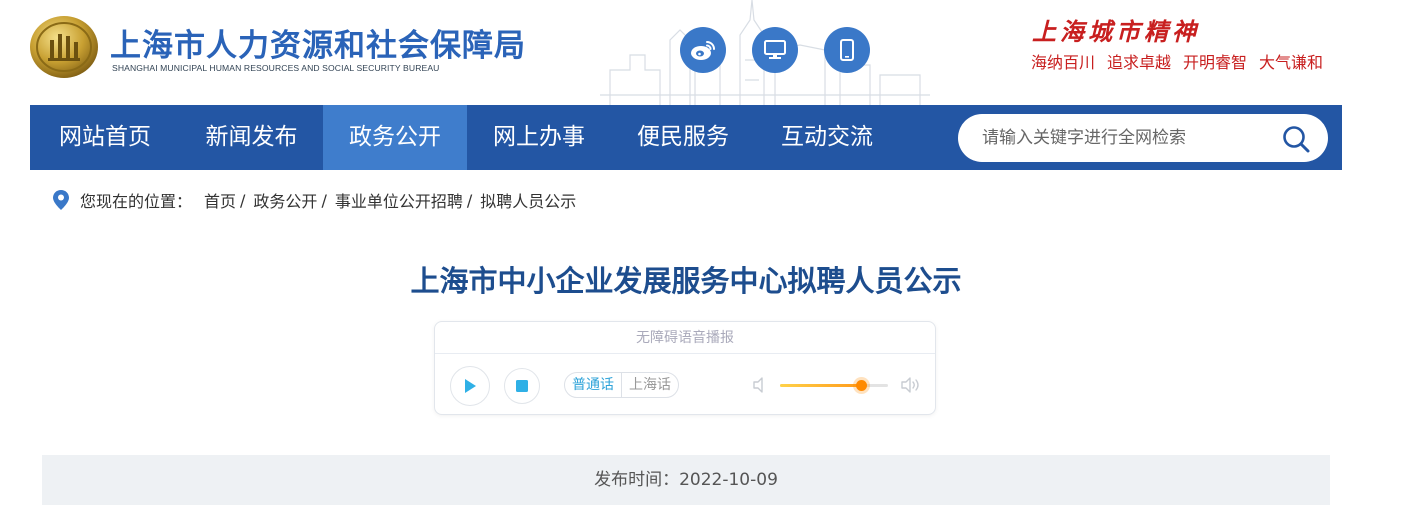  What do you see at coordinates (105, 137) in the screenshot?
I see `nav-item-home: 网站首页` at bounding box center [105, 137].